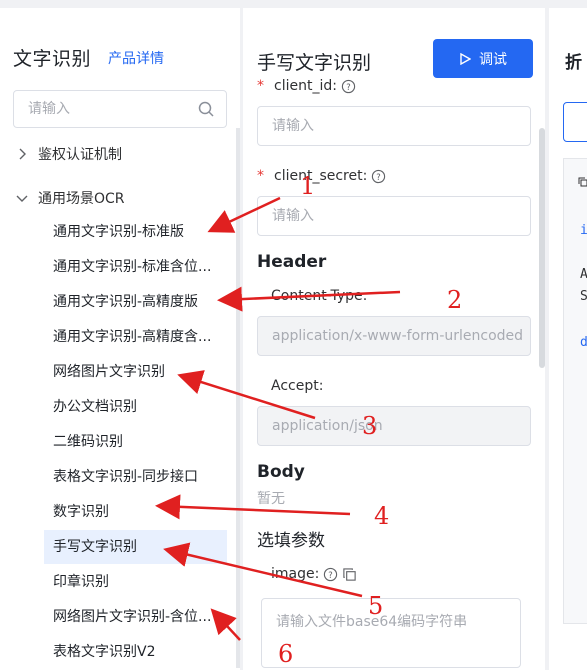 The width and height of the screenshot is (587, 670). What do you see at coordinates (291, 541) in the screenshot?
I see `optional-params-title: 选填参数` at bounding box center [291, 541].